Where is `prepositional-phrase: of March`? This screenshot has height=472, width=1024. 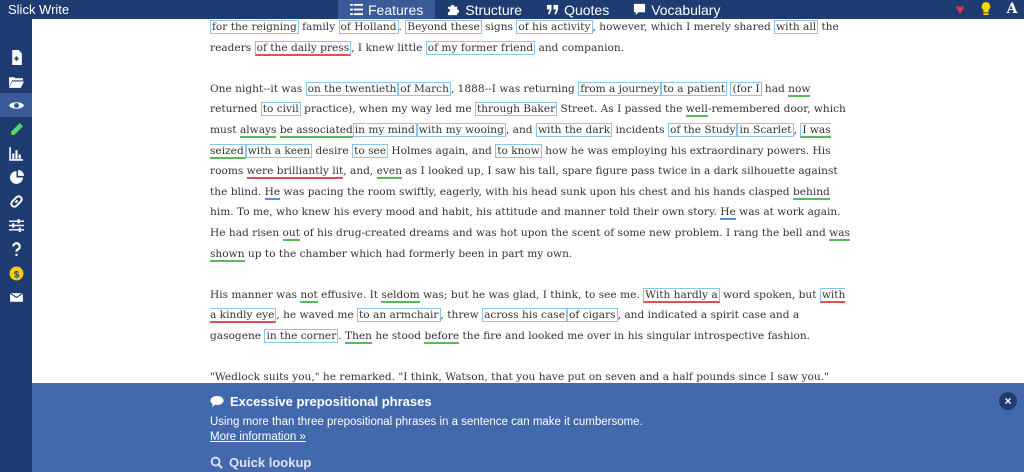
prepositional-phrase: of March is located at coordinates (424, 88).